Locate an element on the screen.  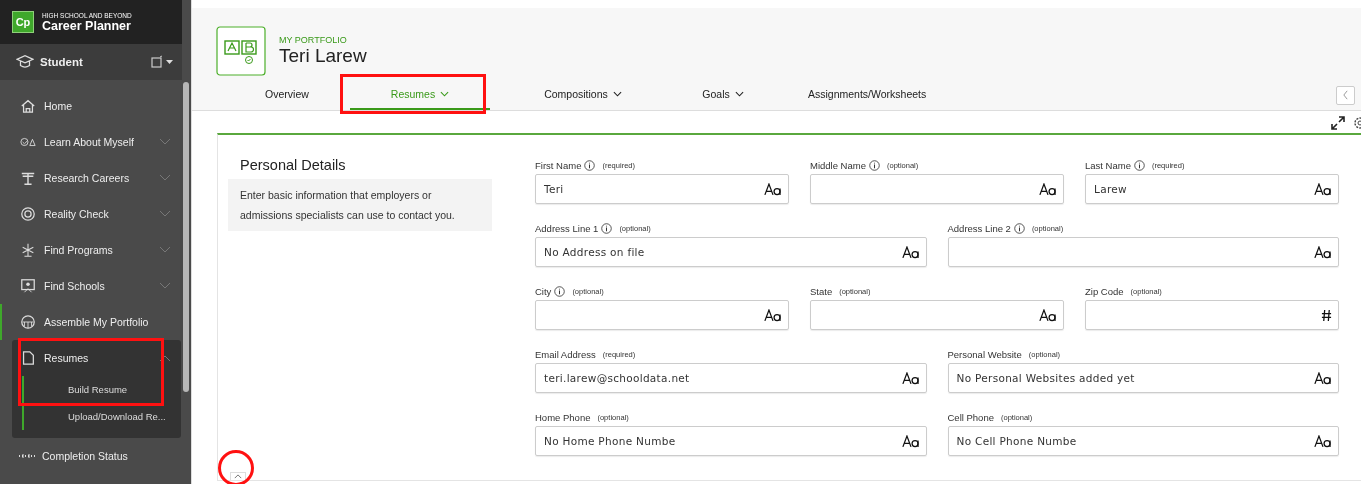
hash-icon is located at coordinates (1326, 315).